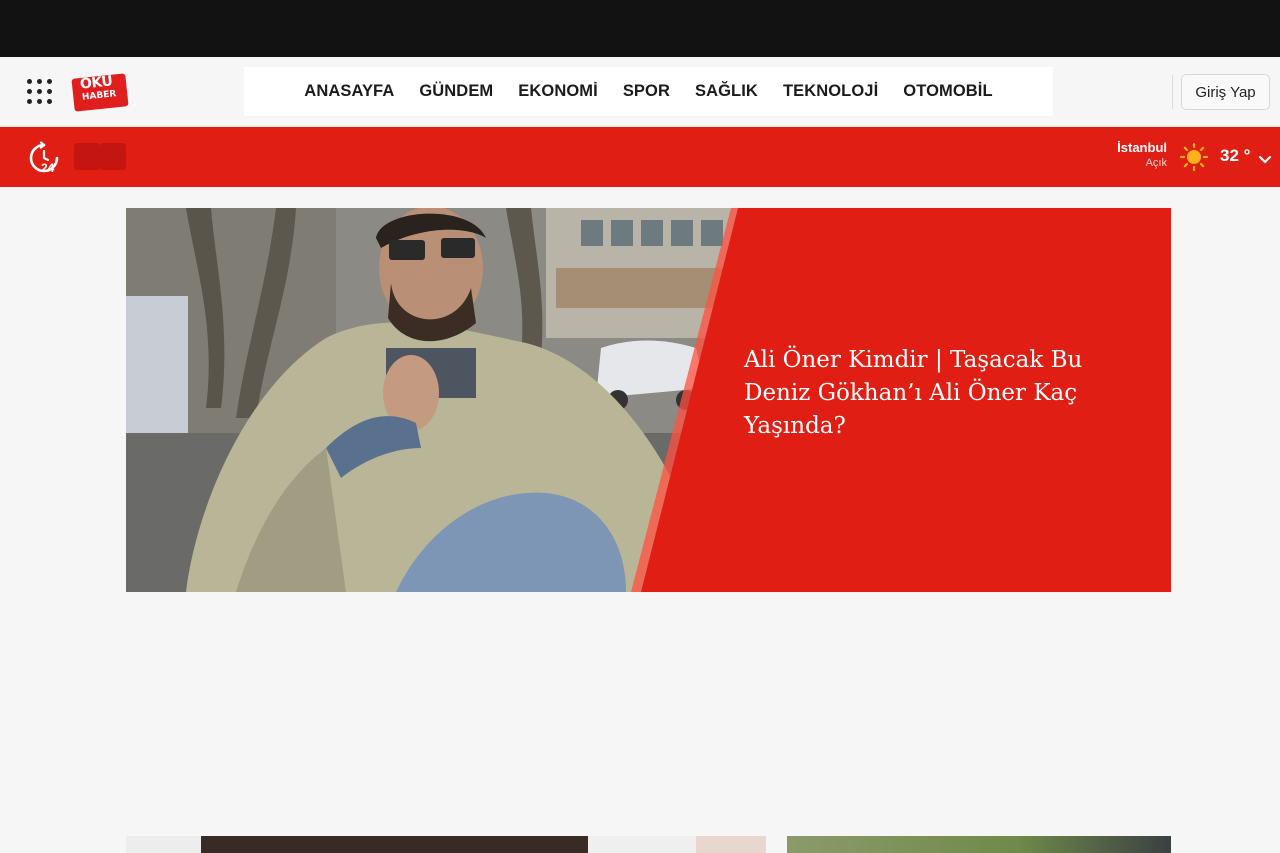 The height and width of the screenshot is (853, 1280). I want to click on news-card-4-image, so click(731, 844).